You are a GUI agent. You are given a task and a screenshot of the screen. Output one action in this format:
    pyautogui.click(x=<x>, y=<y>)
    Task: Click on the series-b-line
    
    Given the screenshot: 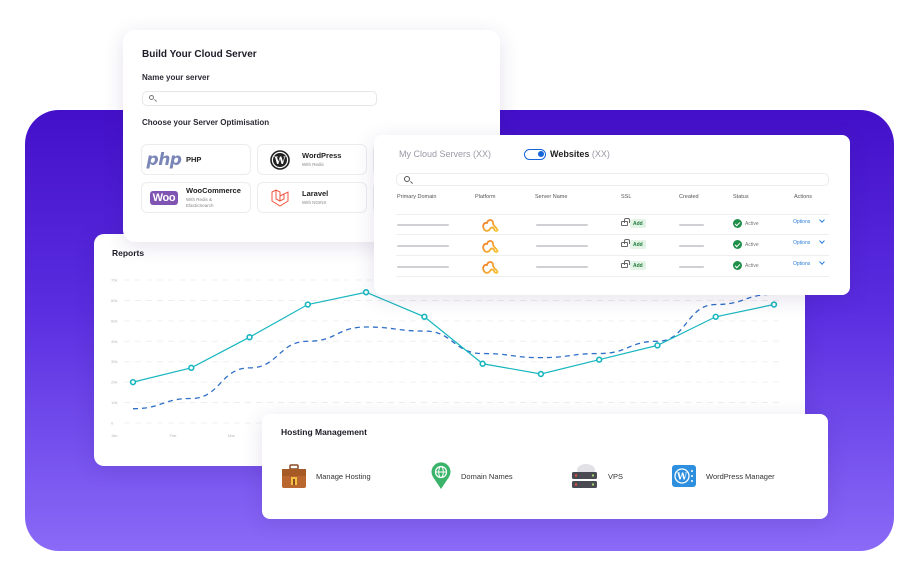 What is the action you would take?
    pyautogui.click(x=453, y=351)
    